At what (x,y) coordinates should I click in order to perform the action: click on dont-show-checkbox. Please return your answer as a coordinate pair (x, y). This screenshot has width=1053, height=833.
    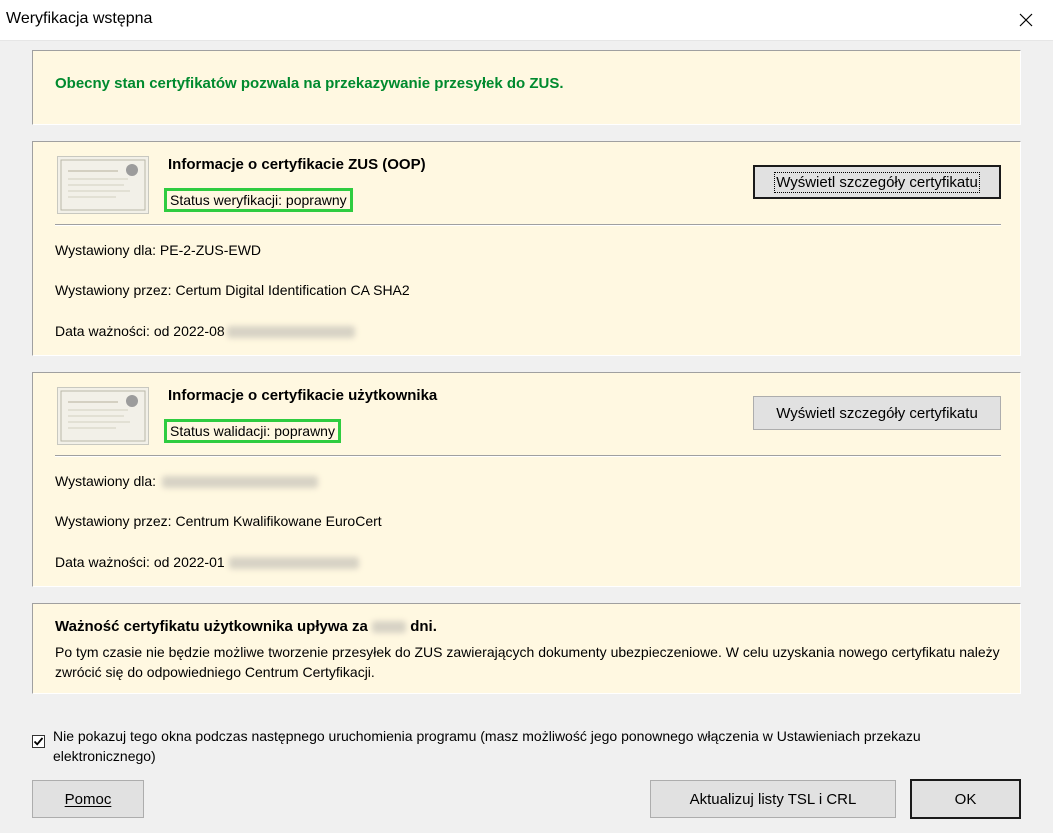
    Looking at the image, I should click on (38, 741).